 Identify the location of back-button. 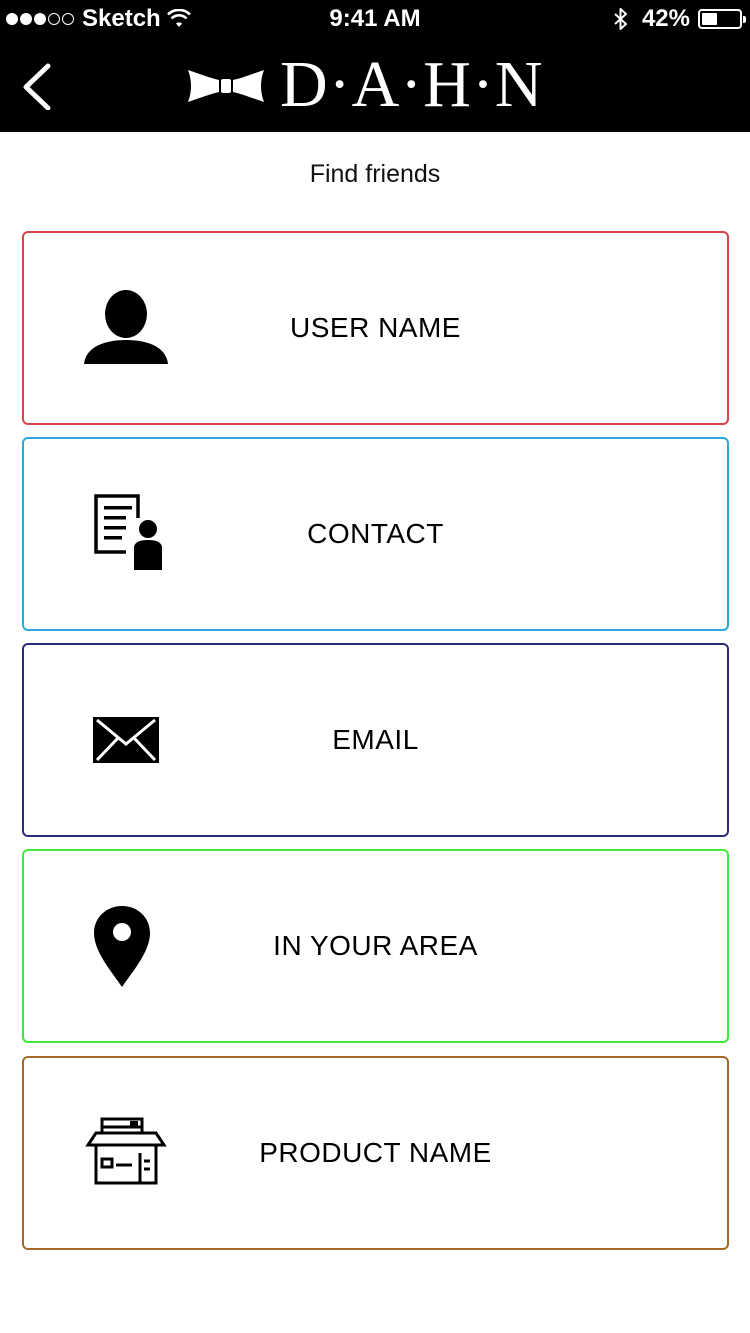
(39, 85).